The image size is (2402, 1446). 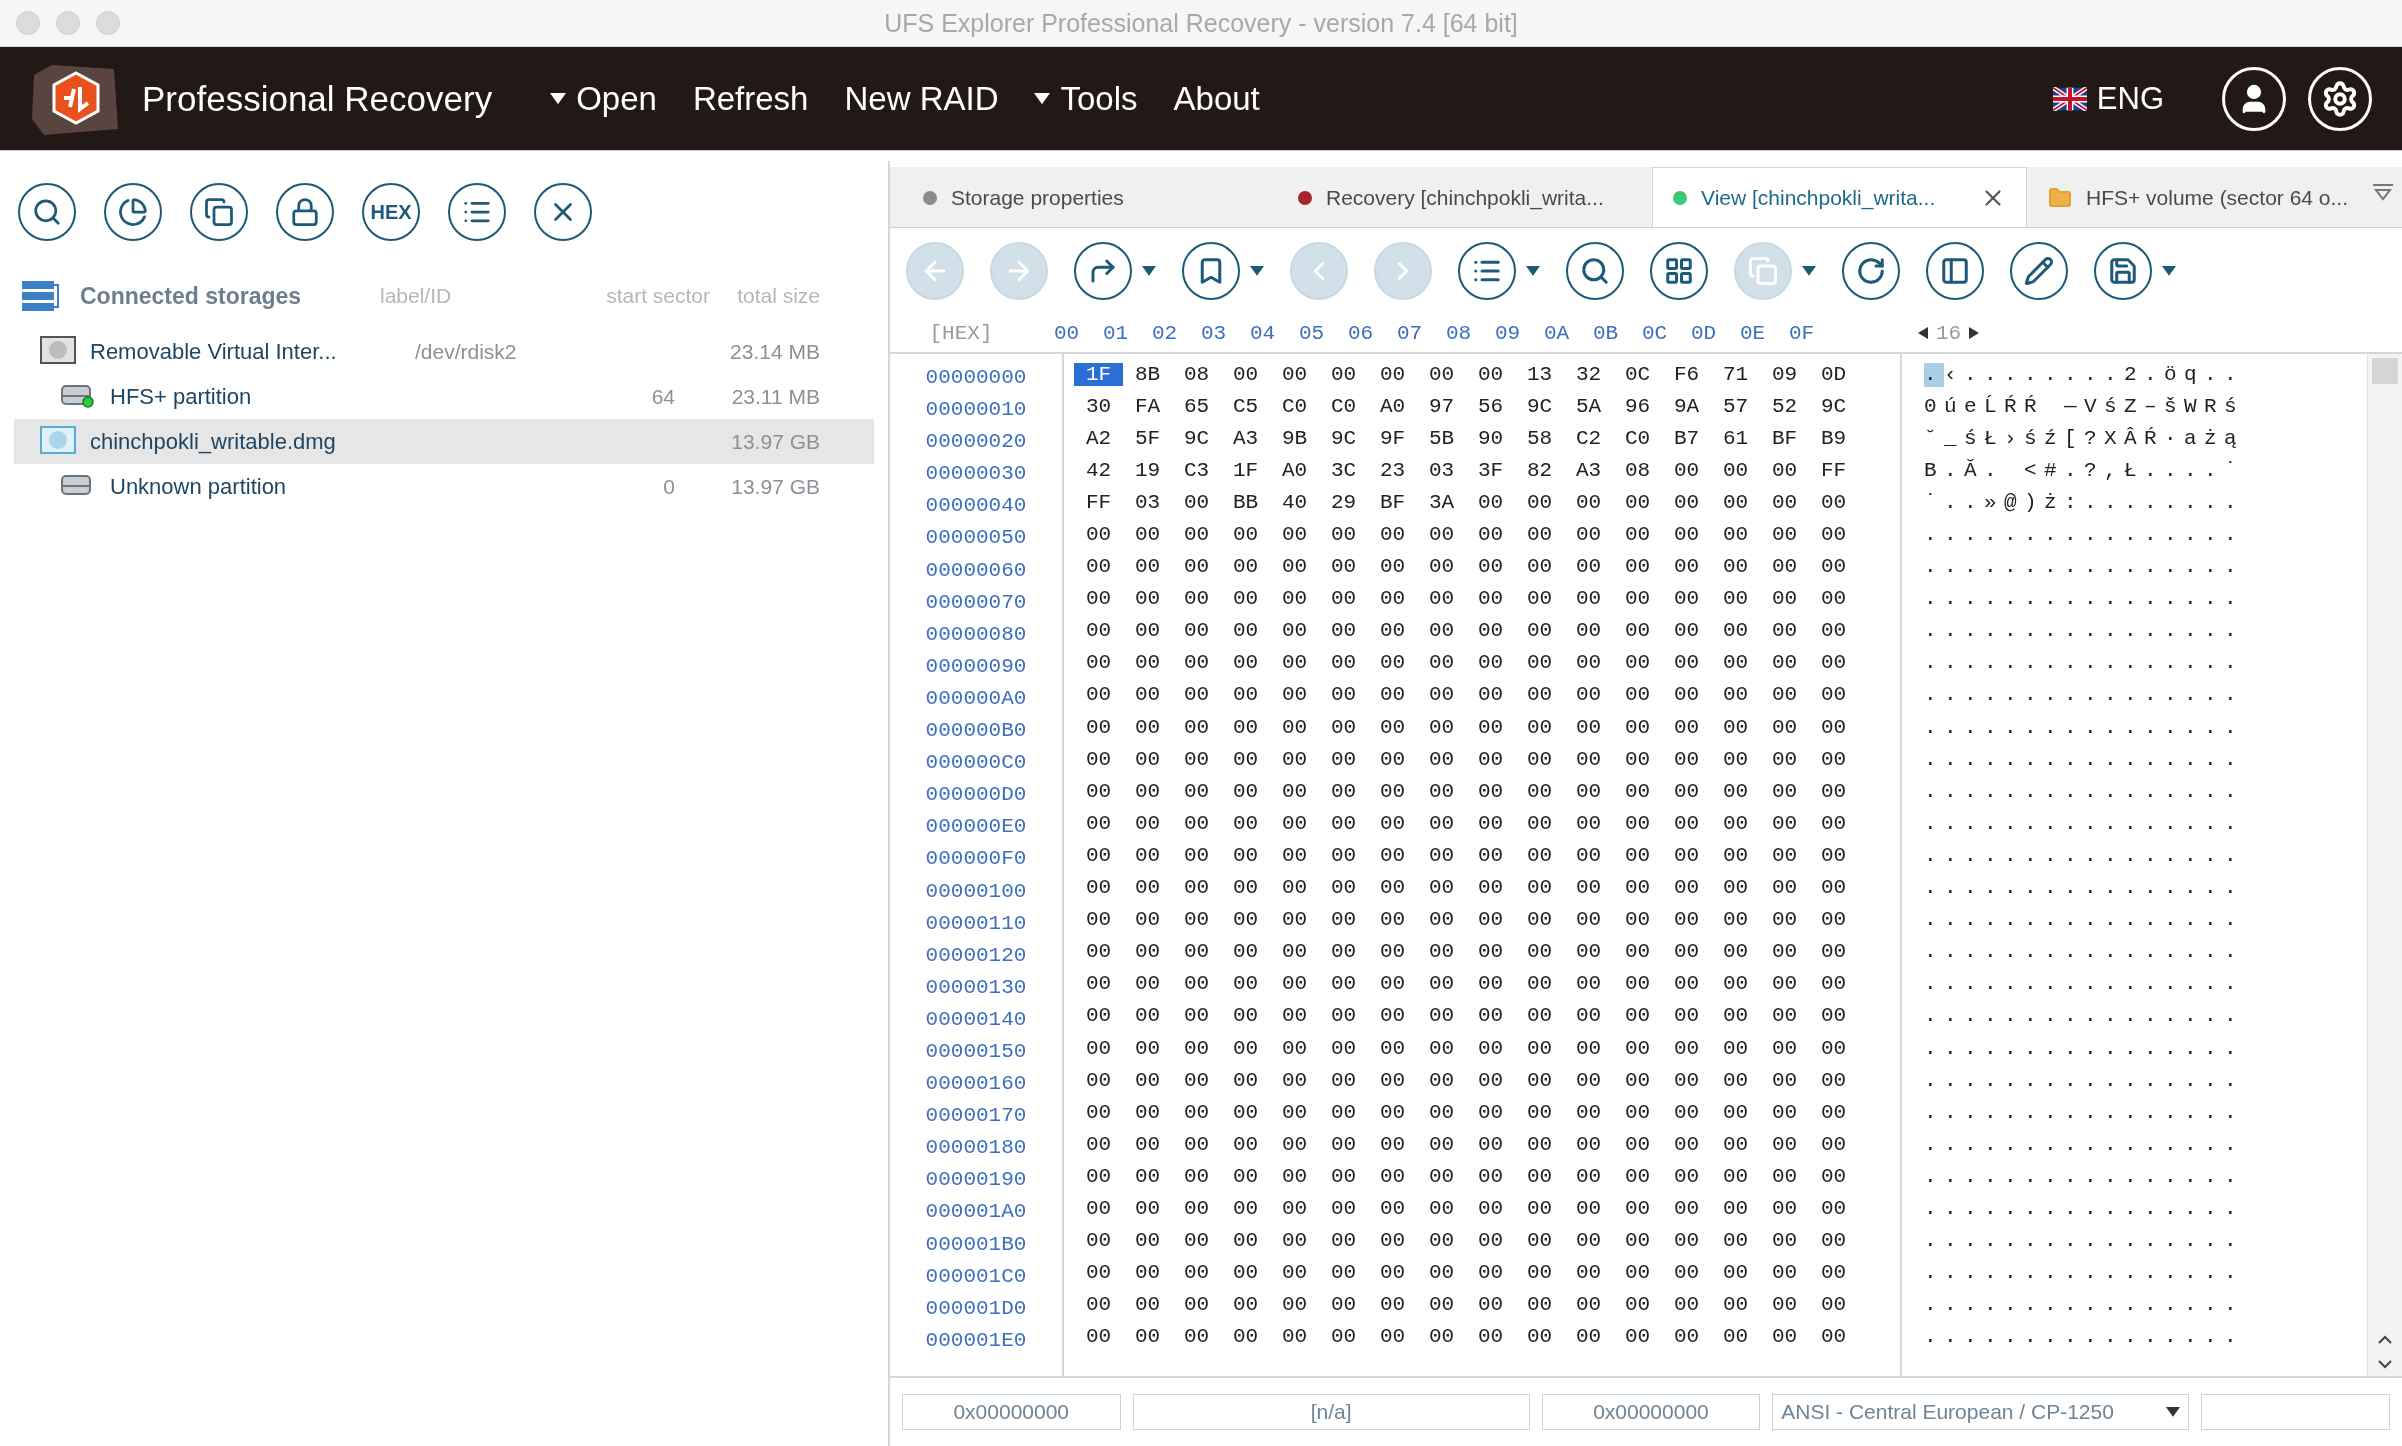 I want to click on language-button: ENG, so click(x=2108, y=98).